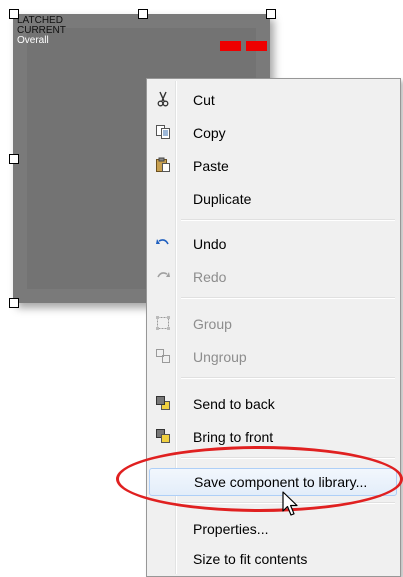 The image size is (403, 577). Describe the element at coordinates (163, 323) in the screenshot. I see `group-icon` at that location.